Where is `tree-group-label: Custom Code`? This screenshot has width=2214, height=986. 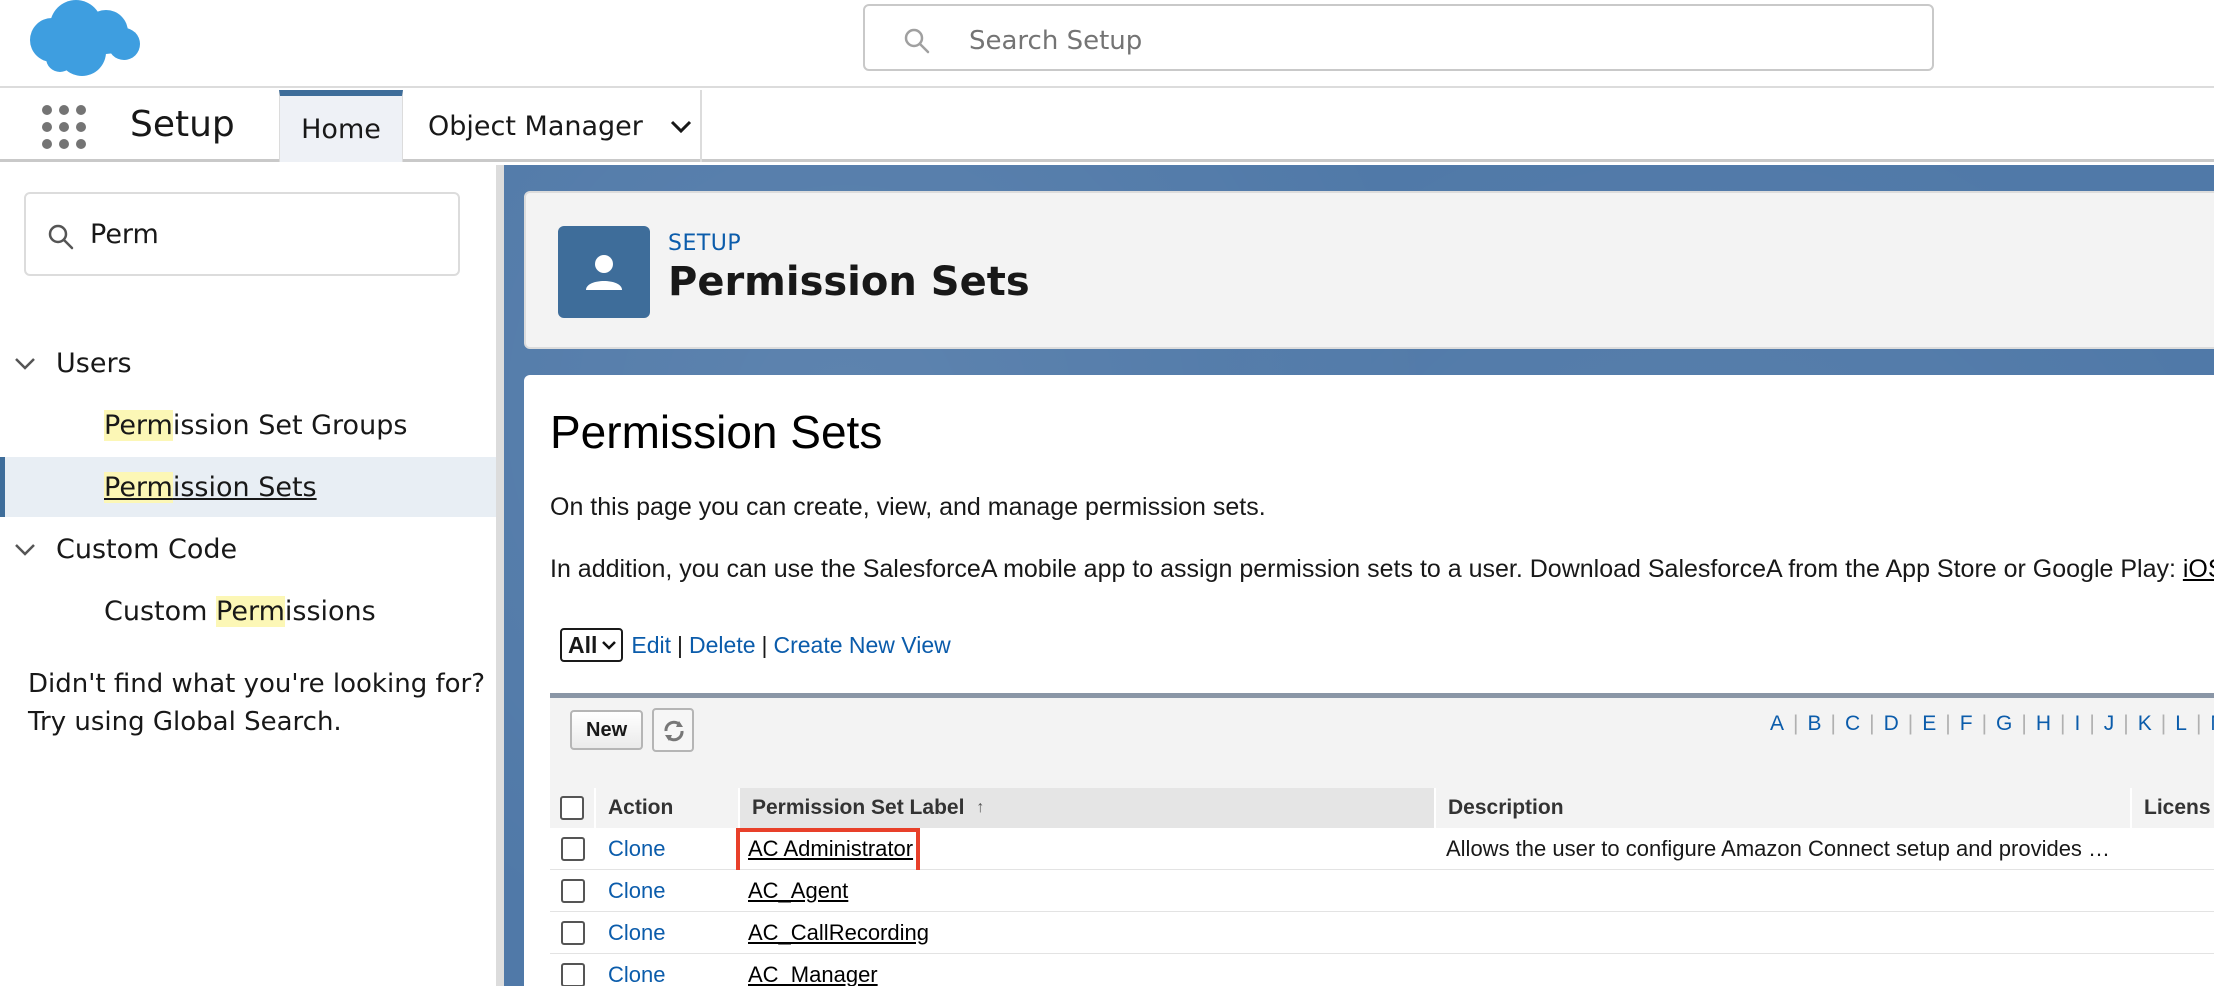 tree-group-label: Custom Code is located at coordinates (147, 549).